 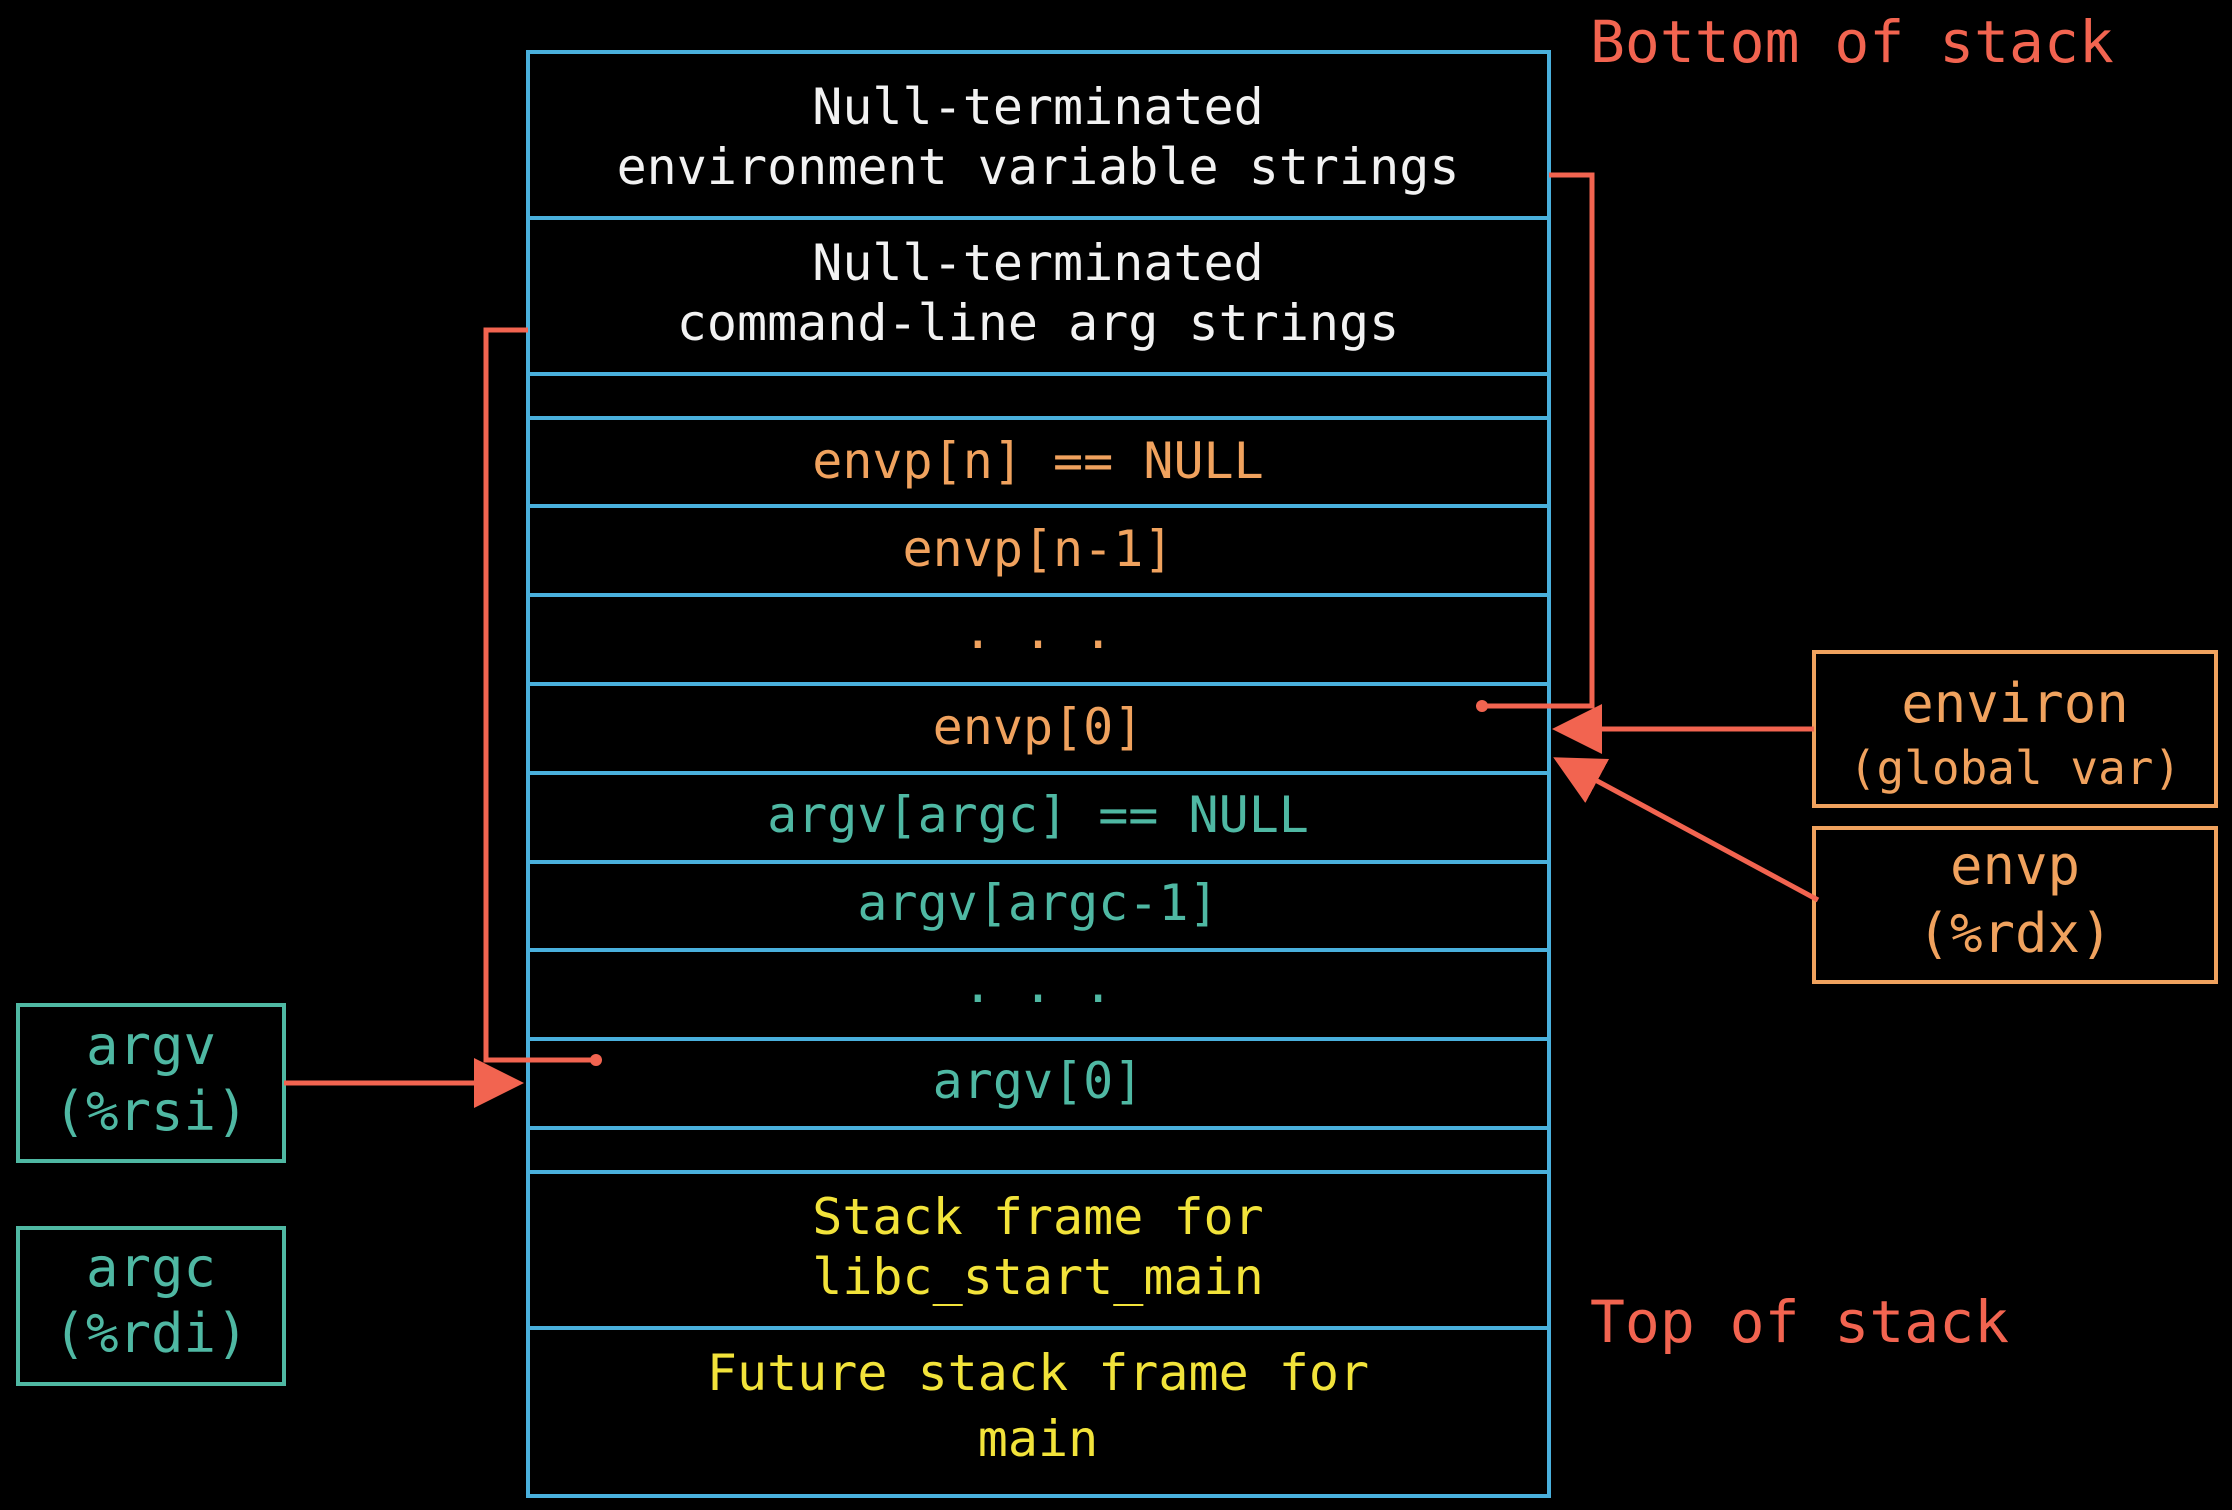 What do you see at coordinates (1038, 263) in the screenshot?
I see `arg-strings-line-1: Null-terminated` at bounding box center [1038, 263].